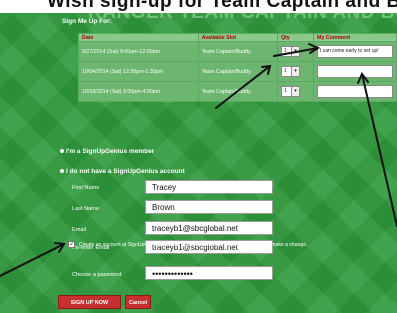 This screenshot has height=313, width=397. Describe the element at coordinates (243, 87) in the screenshot. I see `arrow-to-qty` at that location.